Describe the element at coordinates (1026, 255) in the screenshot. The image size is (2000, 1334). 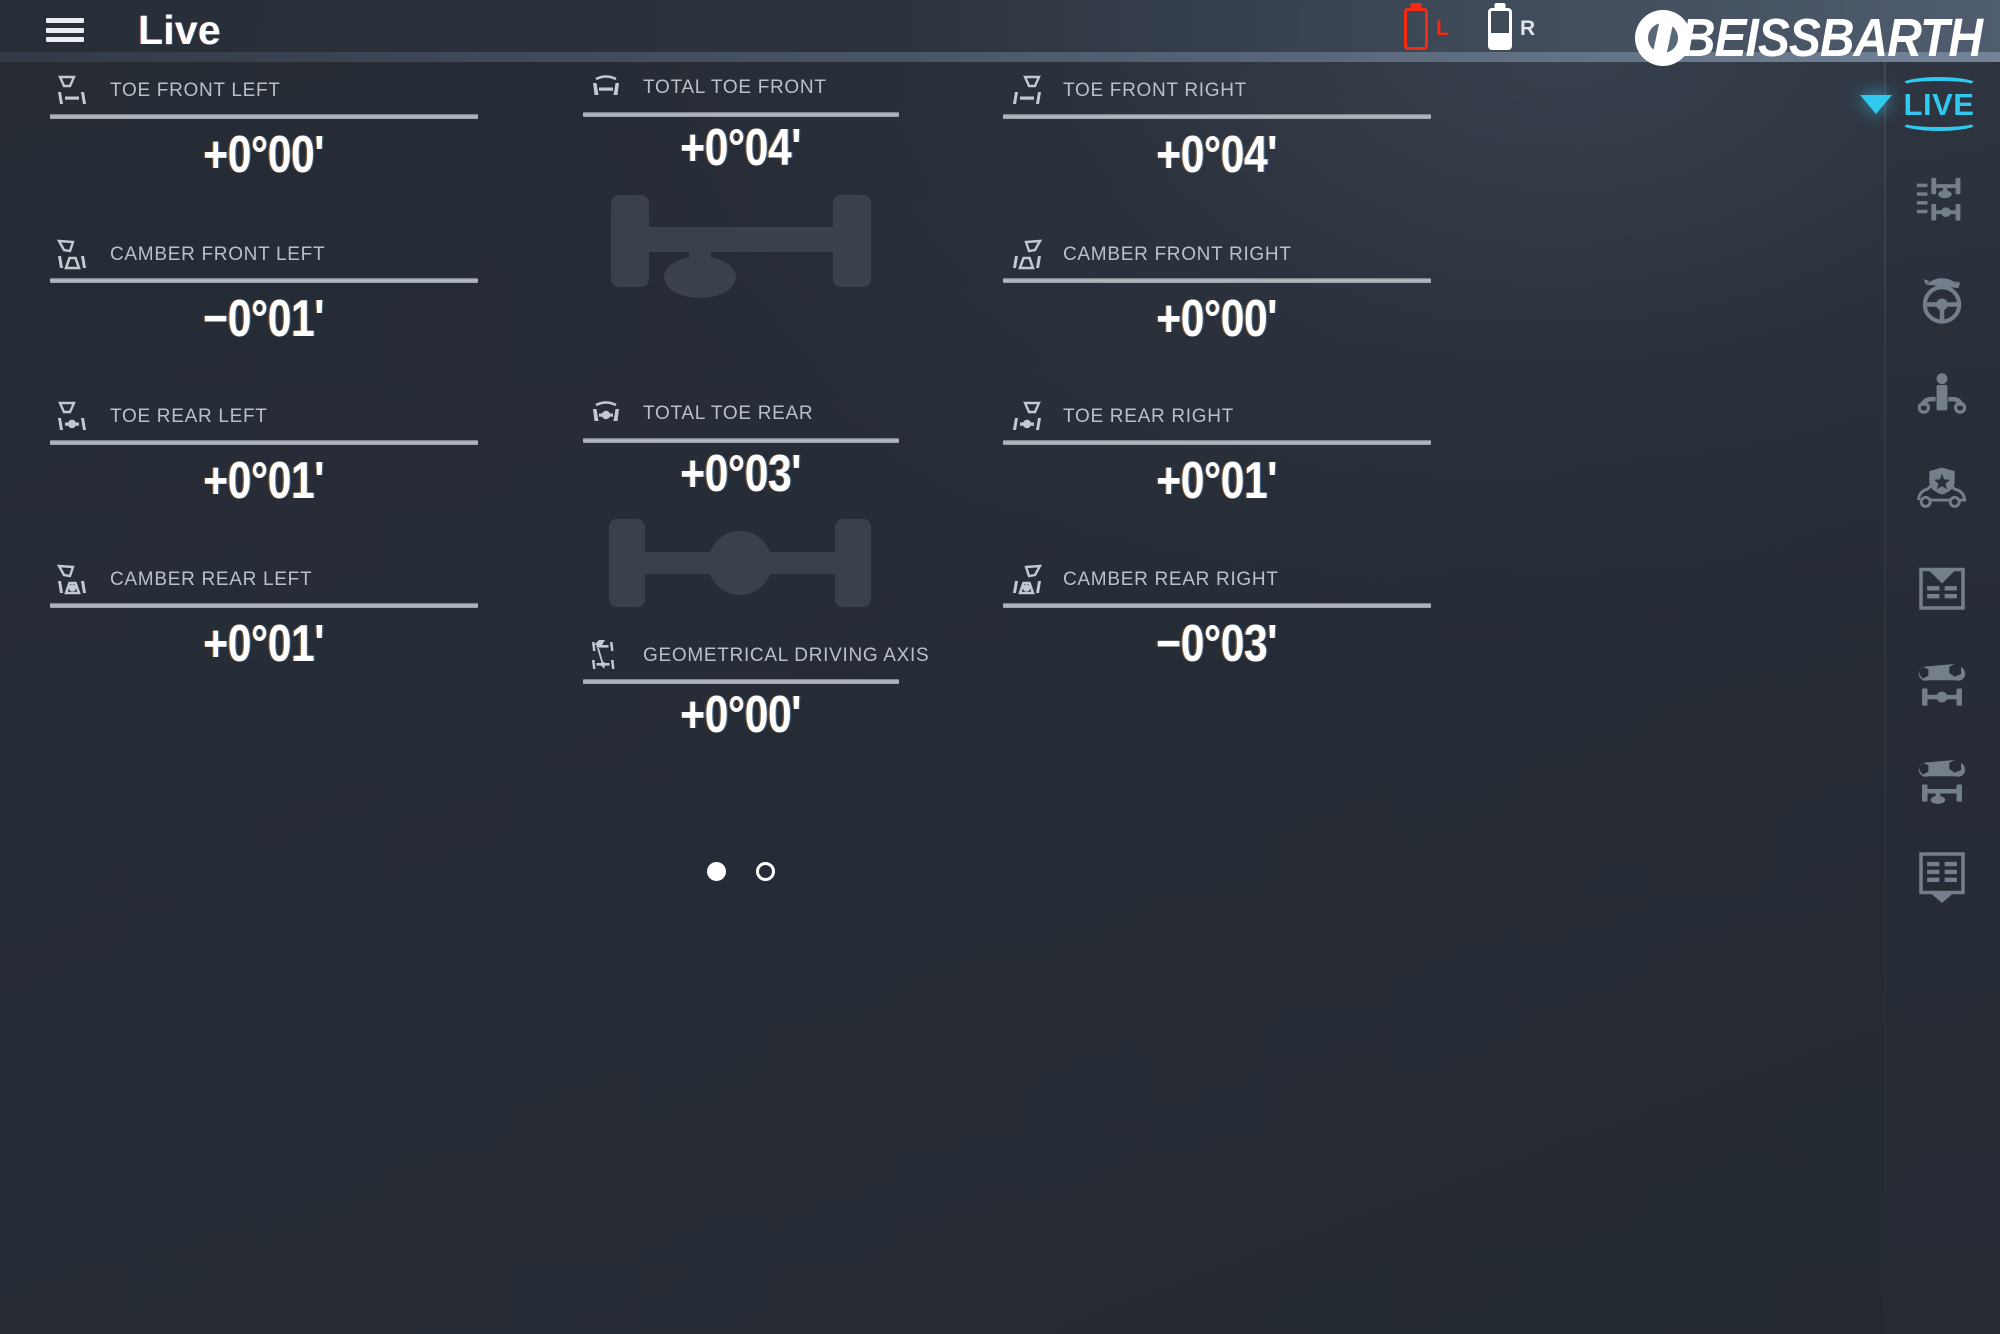
I see `camber-front-right-icon` at that location.